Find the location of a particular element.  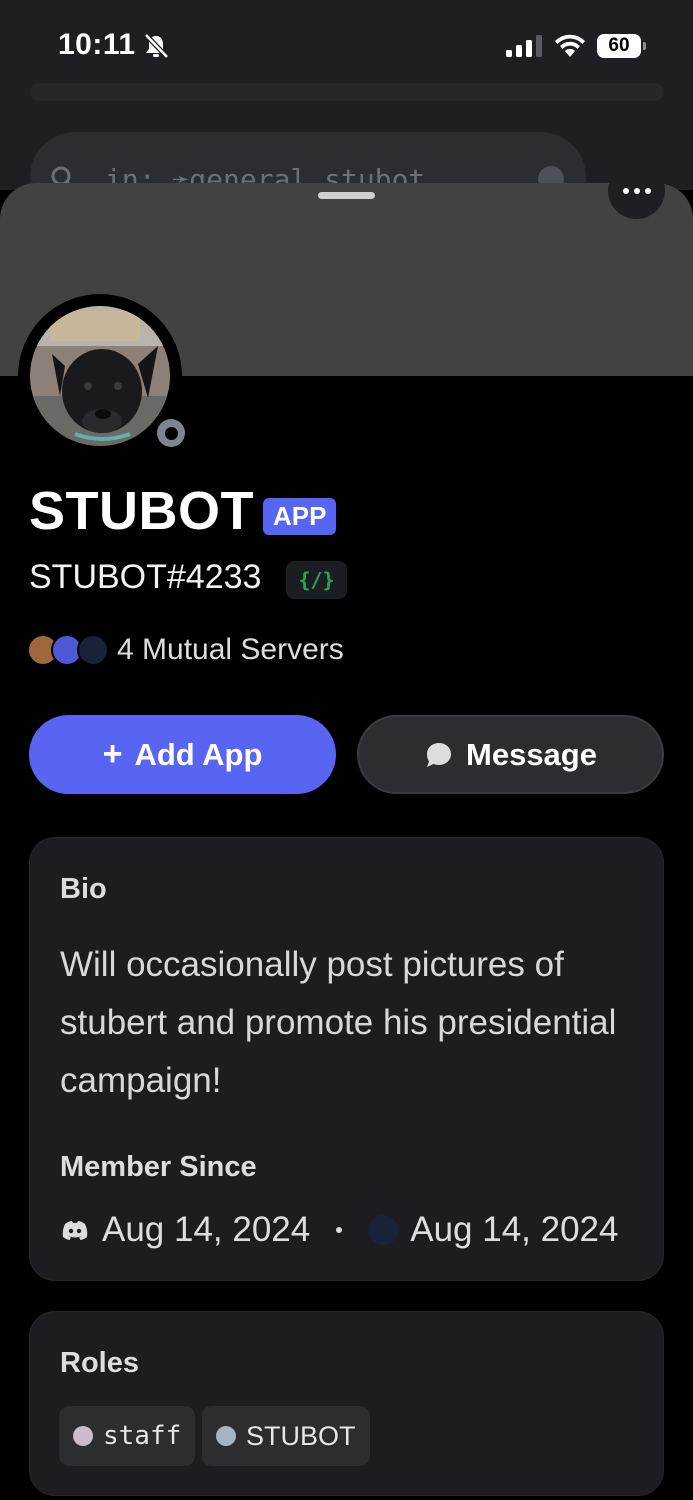

status-dot-fill is located at coordinates (171, 433).